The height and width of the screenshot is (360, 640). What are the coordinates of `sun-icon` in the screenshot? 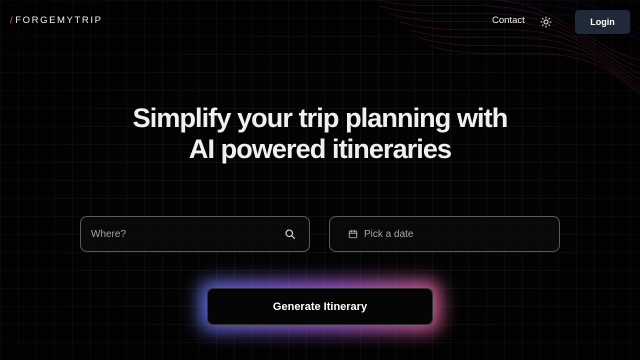 It's located at (546, 22).